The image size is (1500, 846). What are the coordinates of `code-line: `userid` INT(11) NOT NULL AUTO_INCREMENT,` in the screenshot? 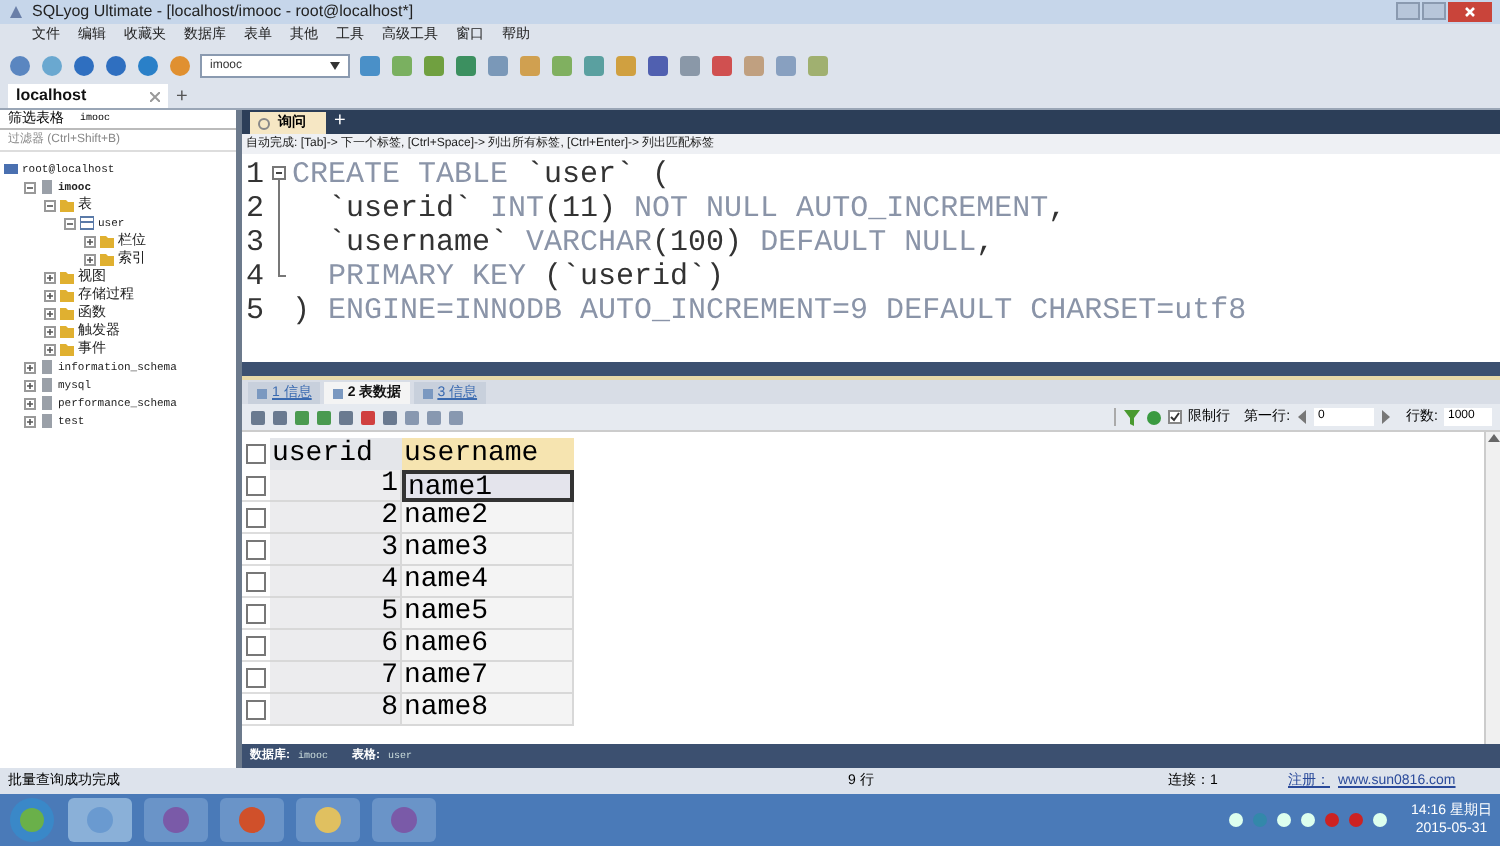 It's located at (696, 209).